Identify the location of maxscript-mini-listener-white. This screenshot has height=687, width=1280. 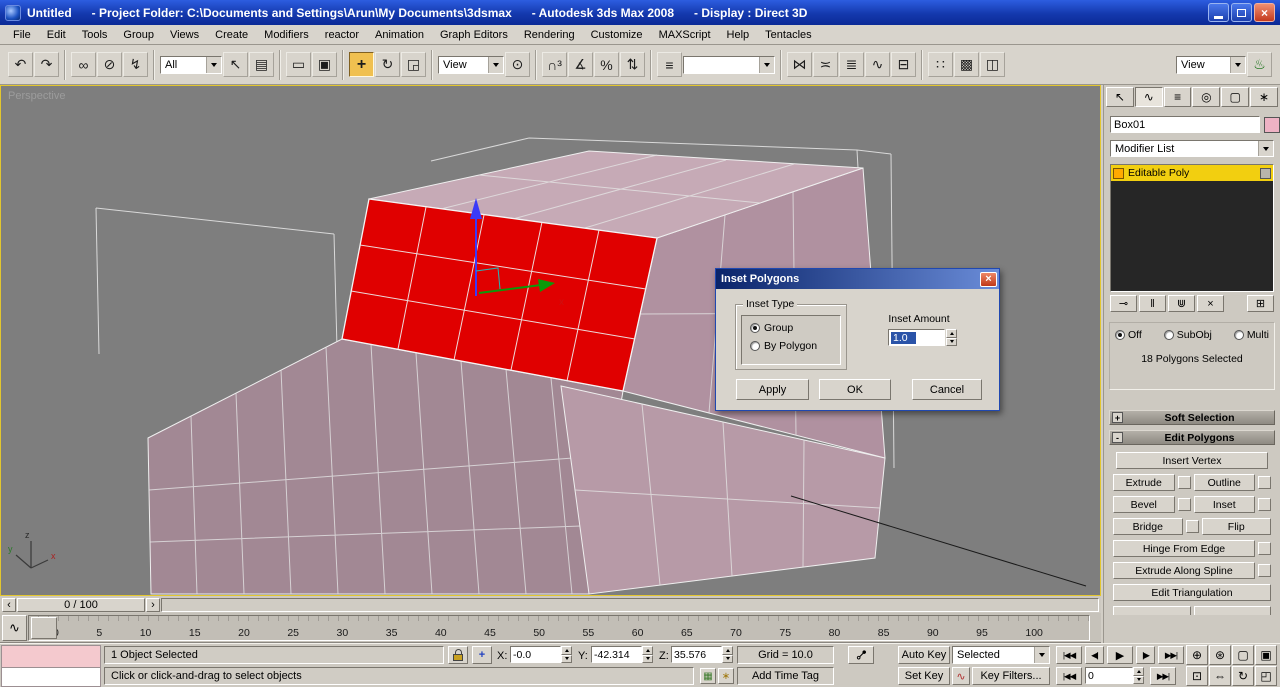
(51, 677).